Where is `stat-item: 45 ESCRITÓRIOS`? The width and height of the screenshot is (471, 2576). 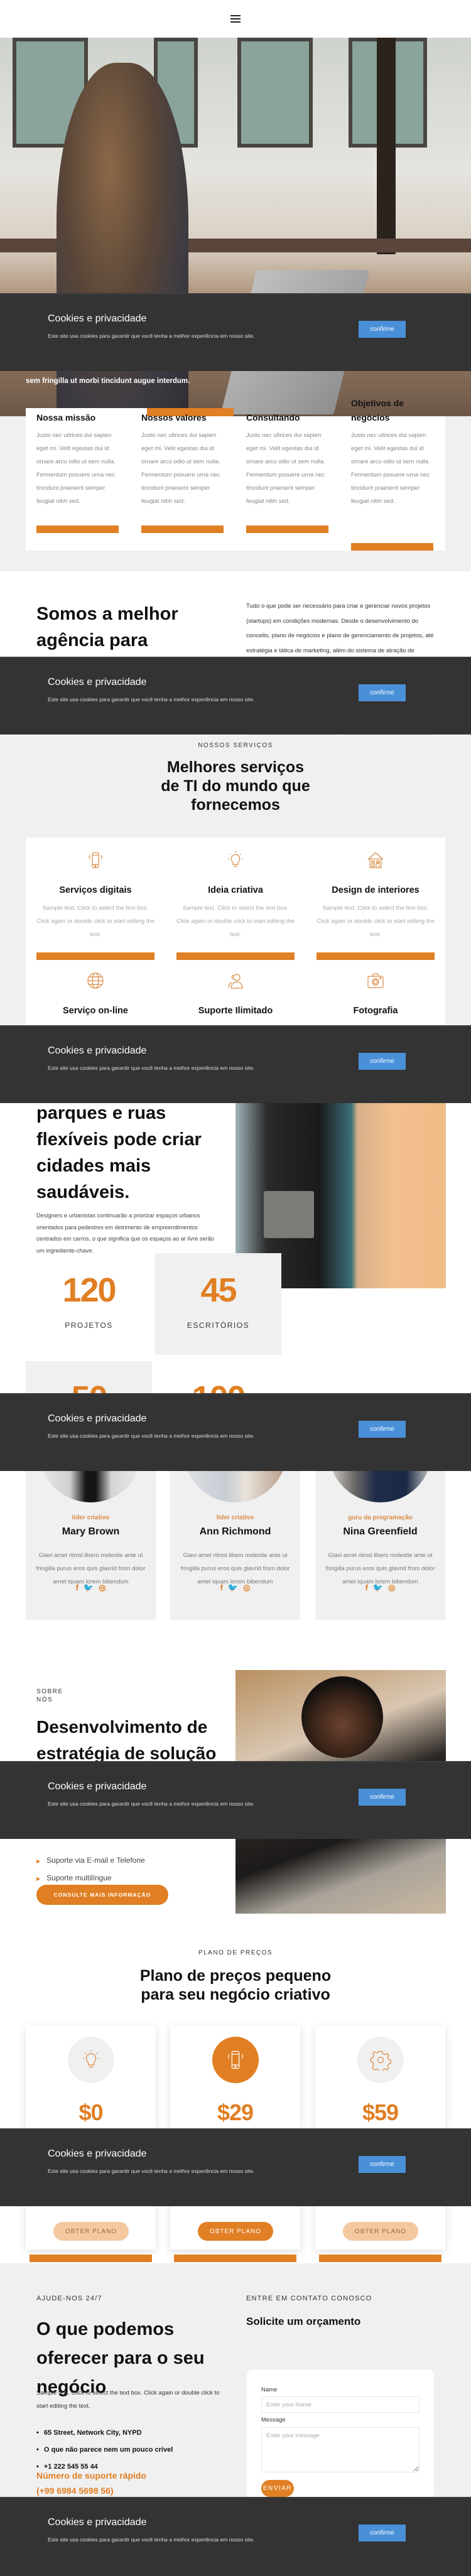
stat-item: 45 ESCRITÓRIOS is located at coordinates (218, 1304).